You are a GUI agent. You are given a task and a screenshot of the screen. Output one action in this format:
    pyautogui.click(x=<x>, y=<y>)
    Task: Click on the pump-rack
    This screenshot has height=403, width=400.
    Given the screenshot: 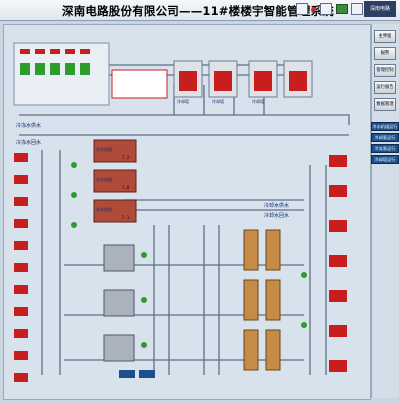 What is the action you would take?
    pyautogui.click(x=61, y=74)
    